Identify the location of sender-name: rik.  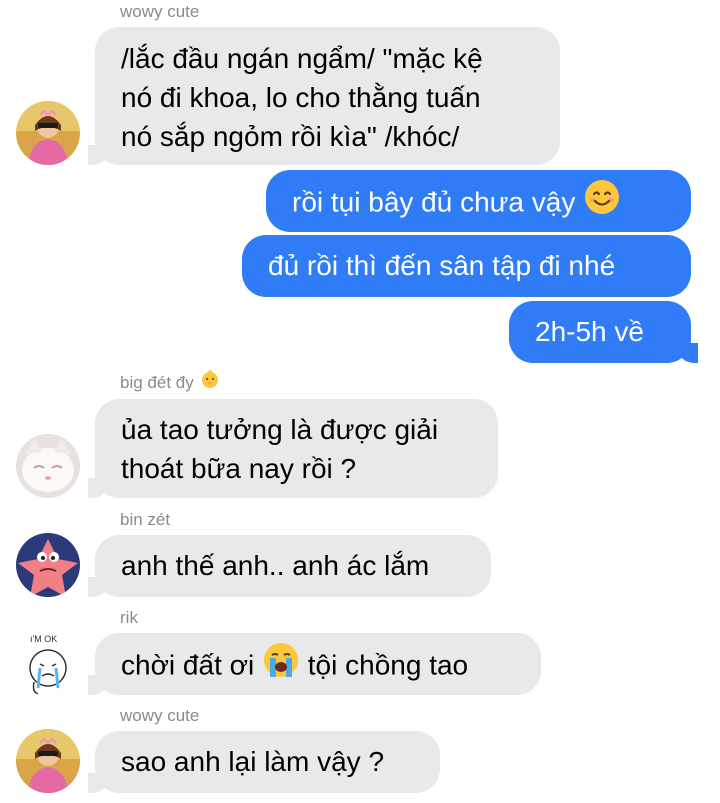
(129, 617).